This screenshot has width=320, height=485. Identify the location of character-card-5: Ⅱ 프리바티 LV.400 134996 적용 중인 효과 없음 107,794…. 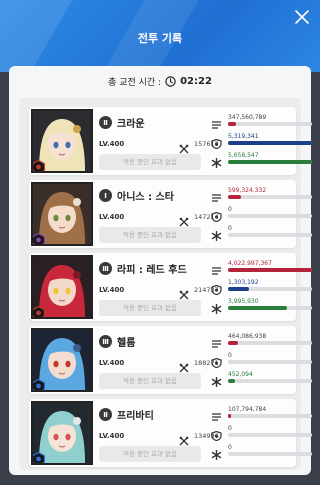
(170, 433).